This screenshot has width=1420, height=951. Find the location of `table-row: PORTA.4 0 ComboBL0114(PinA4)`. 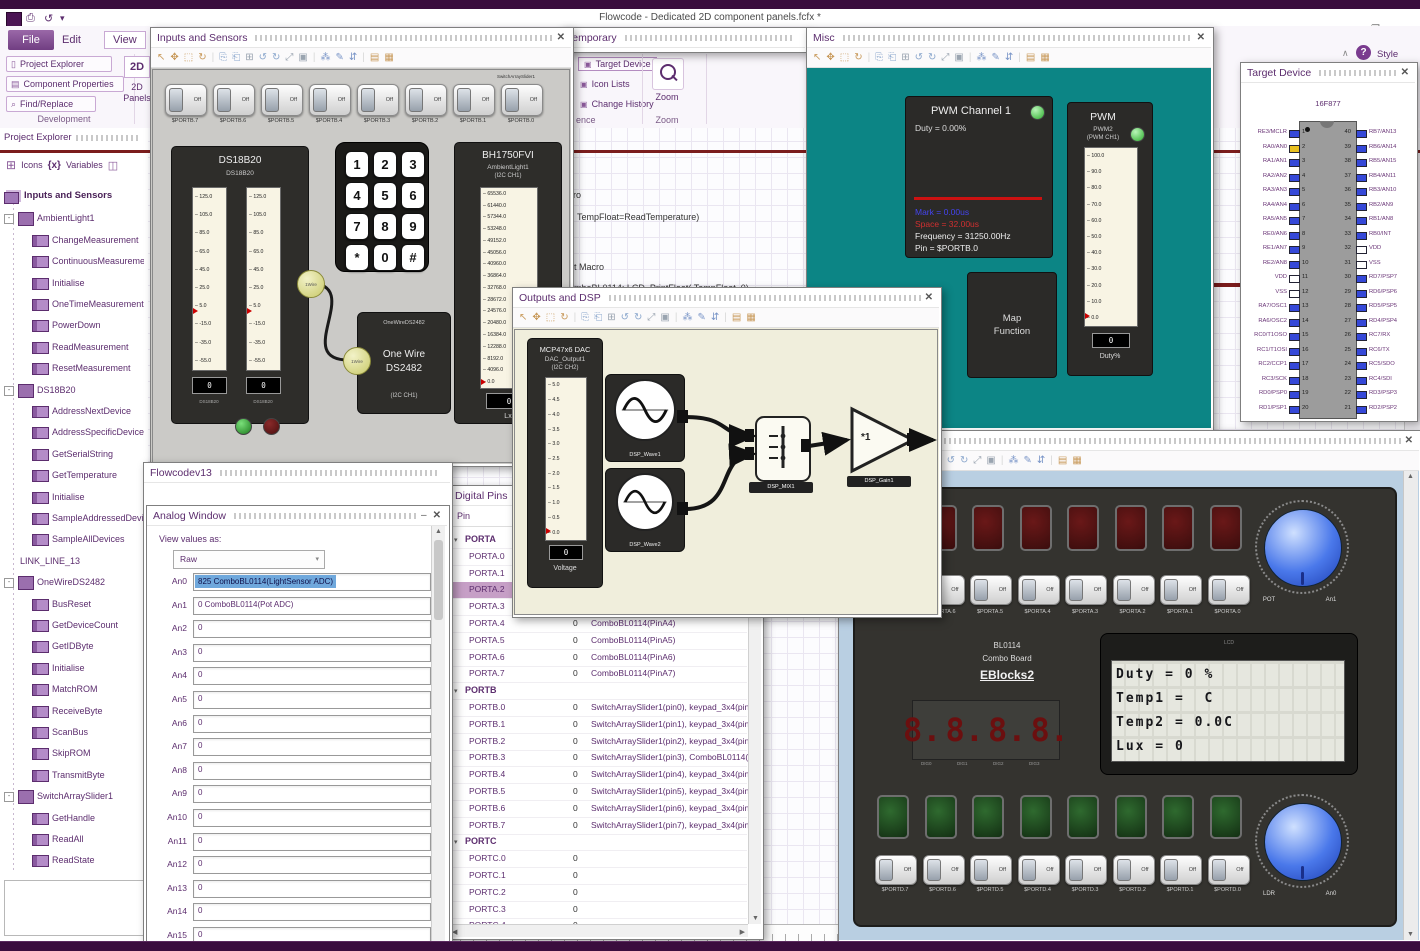

table-row: PORTA.4 0 ComboBL0114(PinA4) is located at coordinates (598, 624).